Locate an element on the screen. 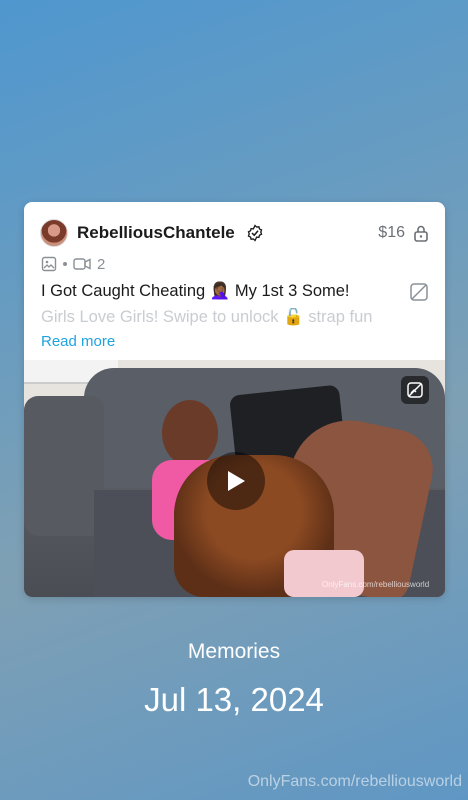 The image size is (468, 800). media-meta: 2 is located at coordinates (73, 264).